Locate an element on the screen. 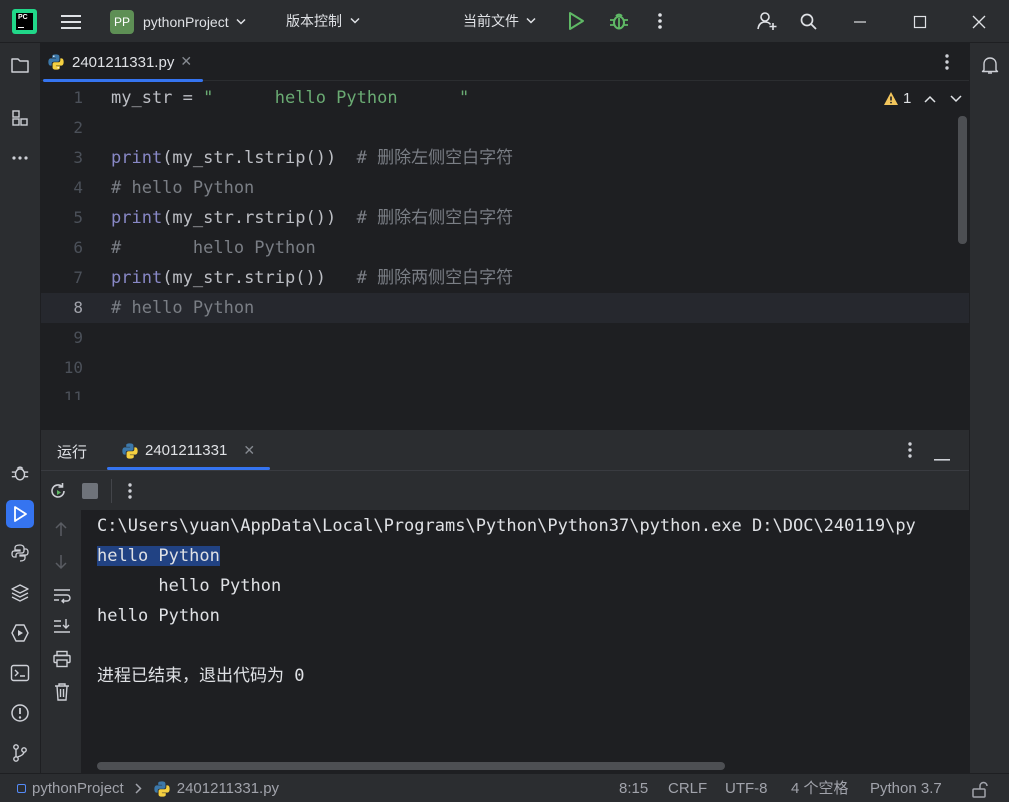 This screenshot has width=1009, height=802. chevron-up-icon is located at coordinates (930, 99).